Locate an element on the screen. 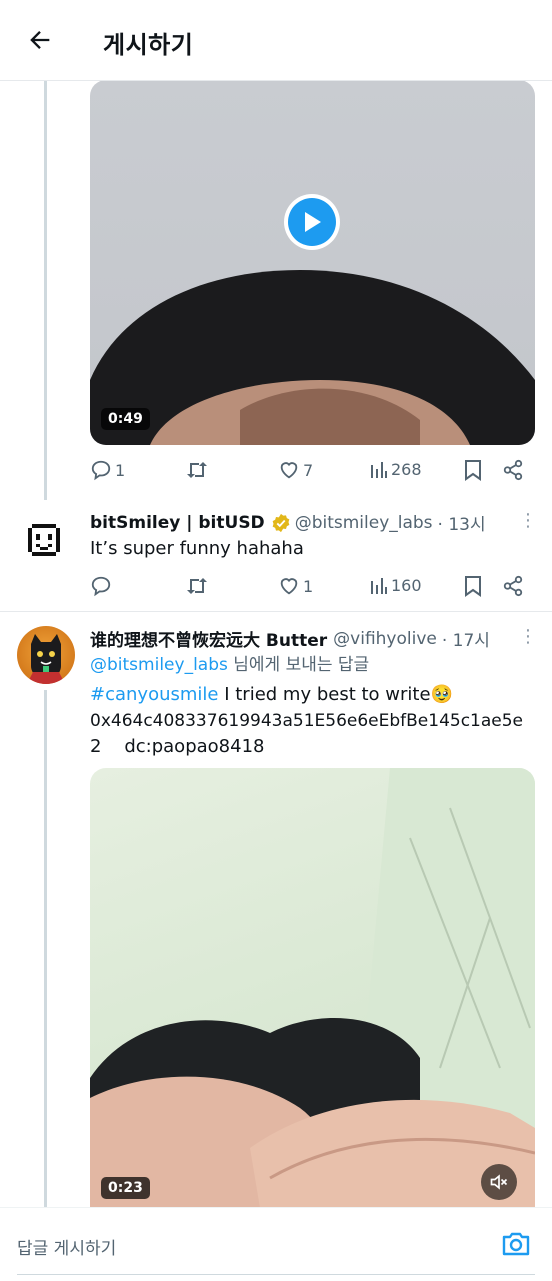 Image resolution: width=552 pixels, height=1281 pixels. tweet-time: · 13시 is located at coordinates (461, 525).